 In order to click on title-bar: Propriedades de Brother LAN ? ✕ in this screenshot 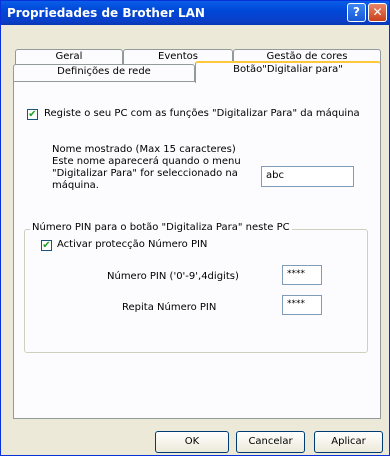, I will do `click(195, 13)`.